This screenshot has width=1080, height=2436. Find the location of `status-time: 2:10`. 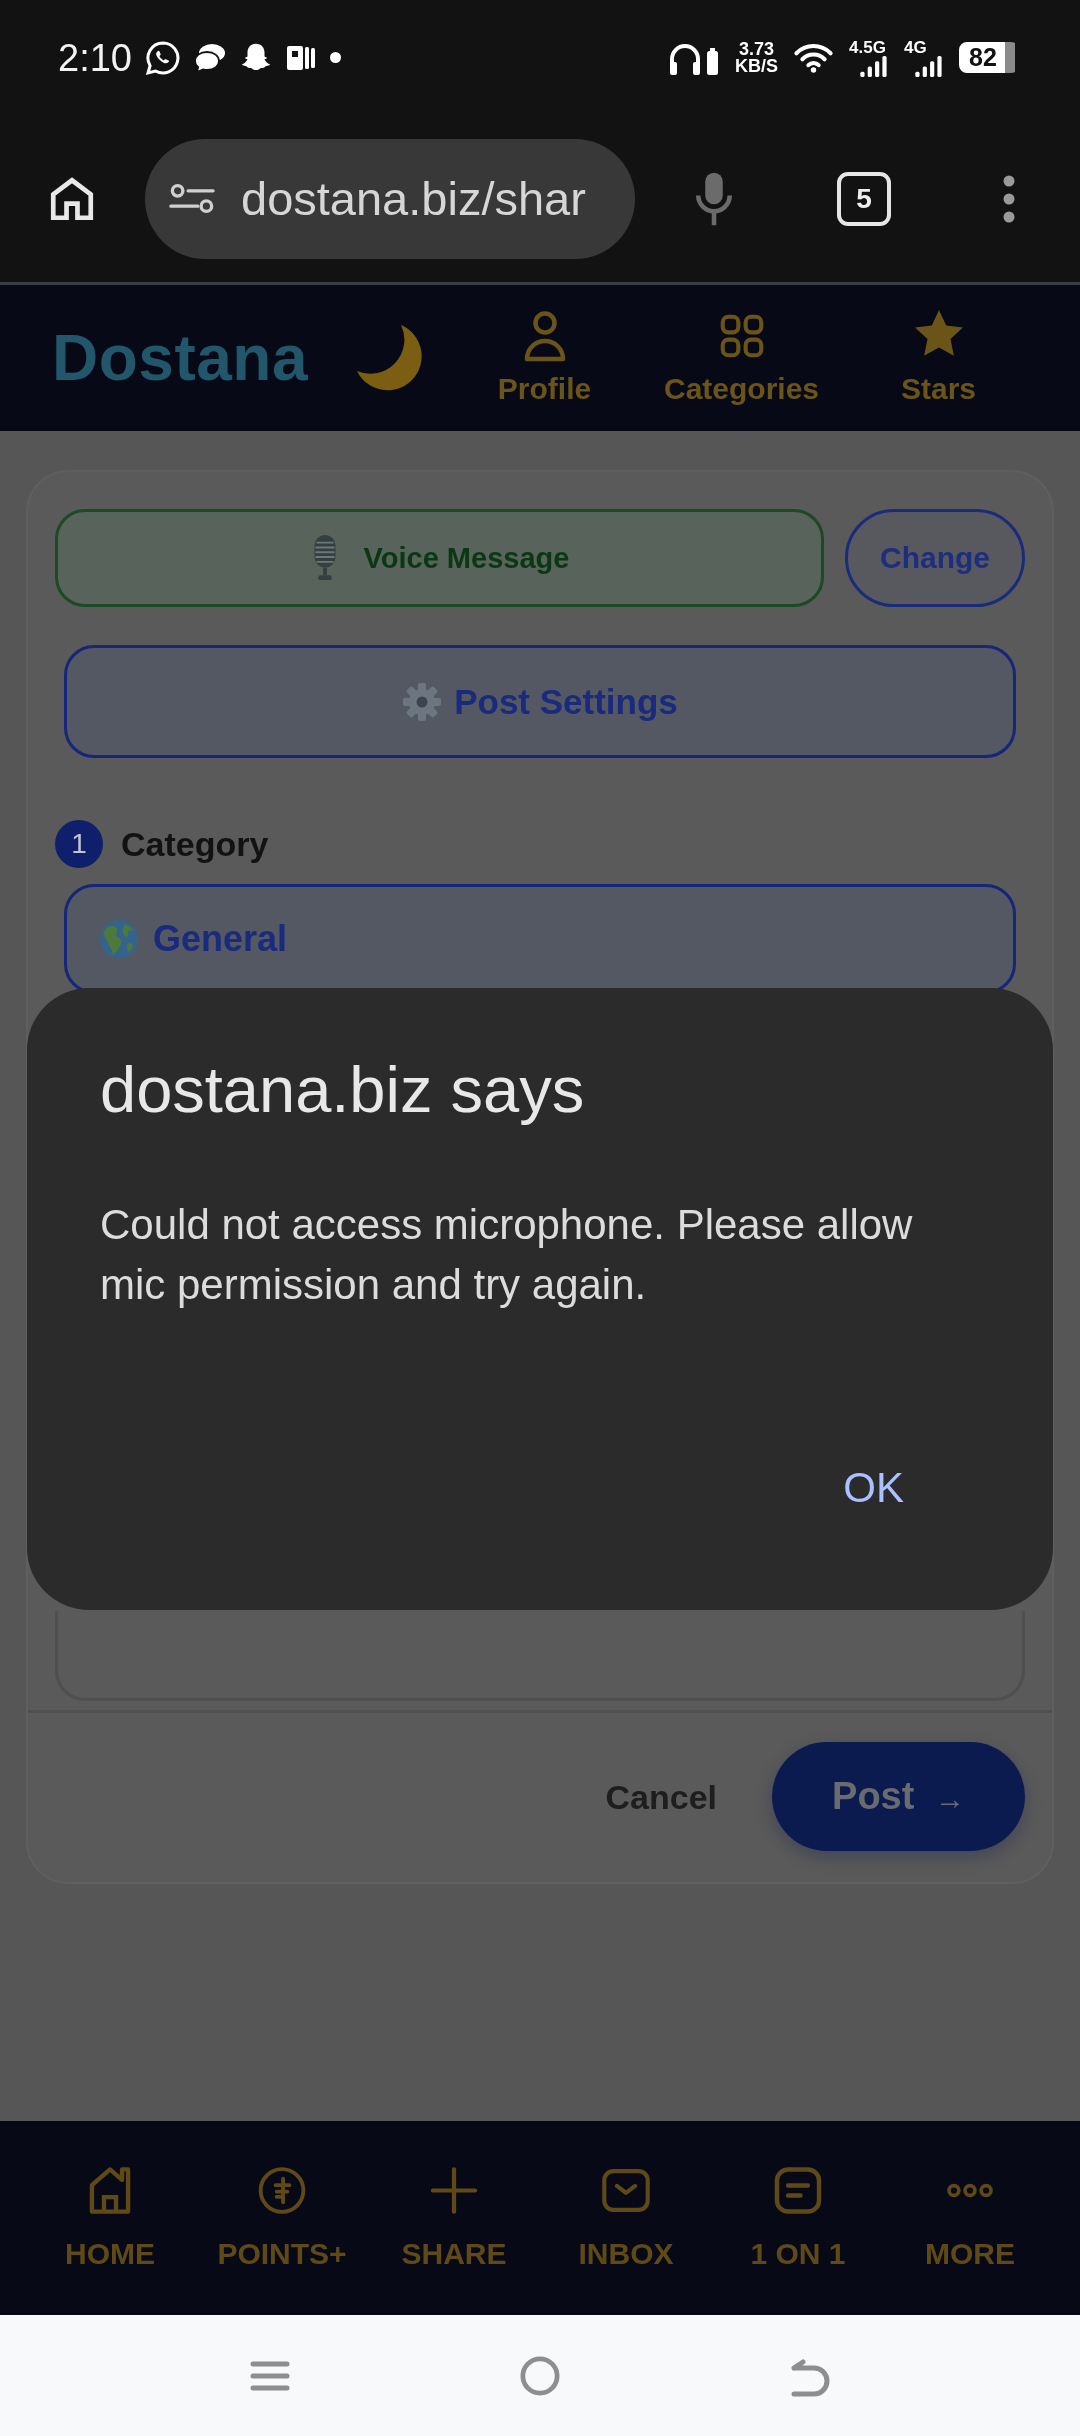

status-time: 2:10 is located at coordinates (95, 57).